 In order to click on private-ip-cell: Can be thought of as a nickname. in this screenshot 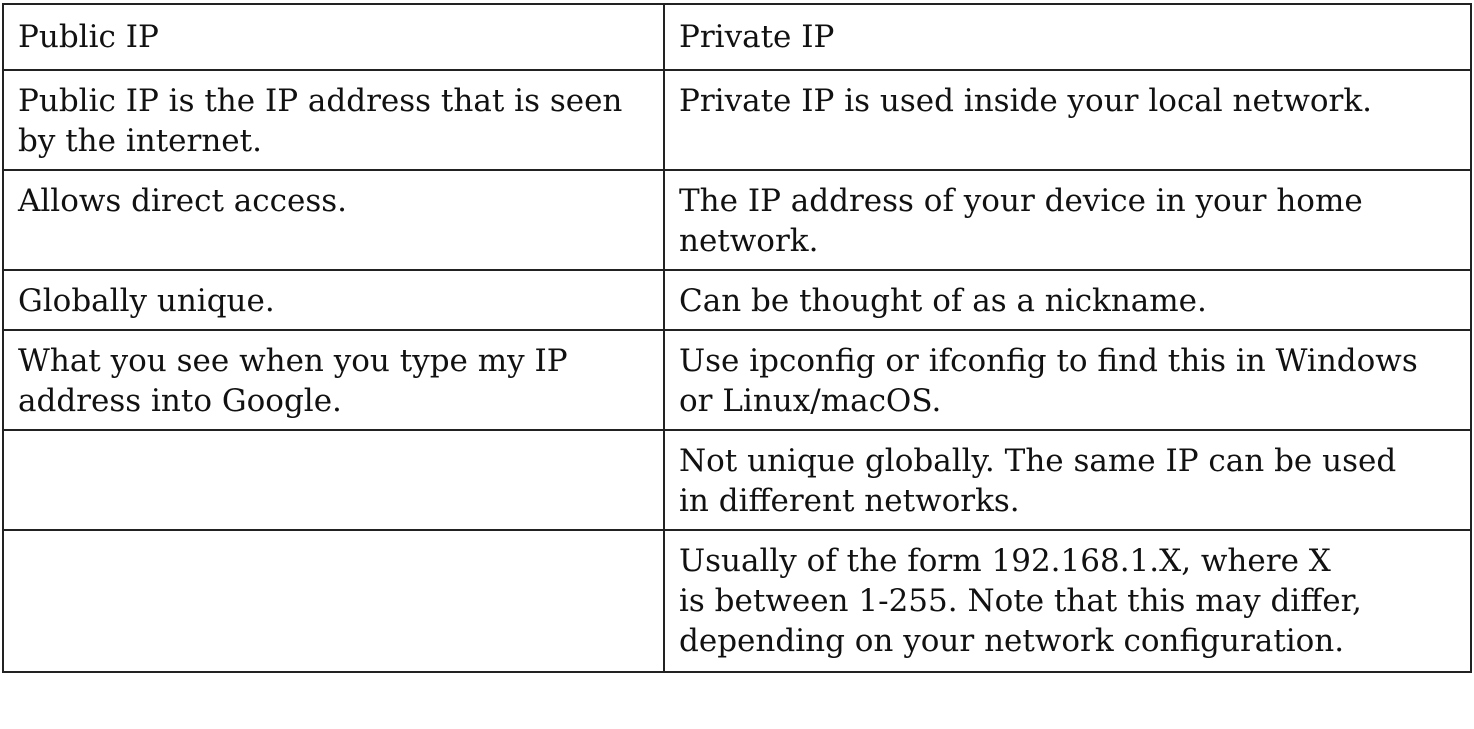, I will do `click(1067, 300)`.